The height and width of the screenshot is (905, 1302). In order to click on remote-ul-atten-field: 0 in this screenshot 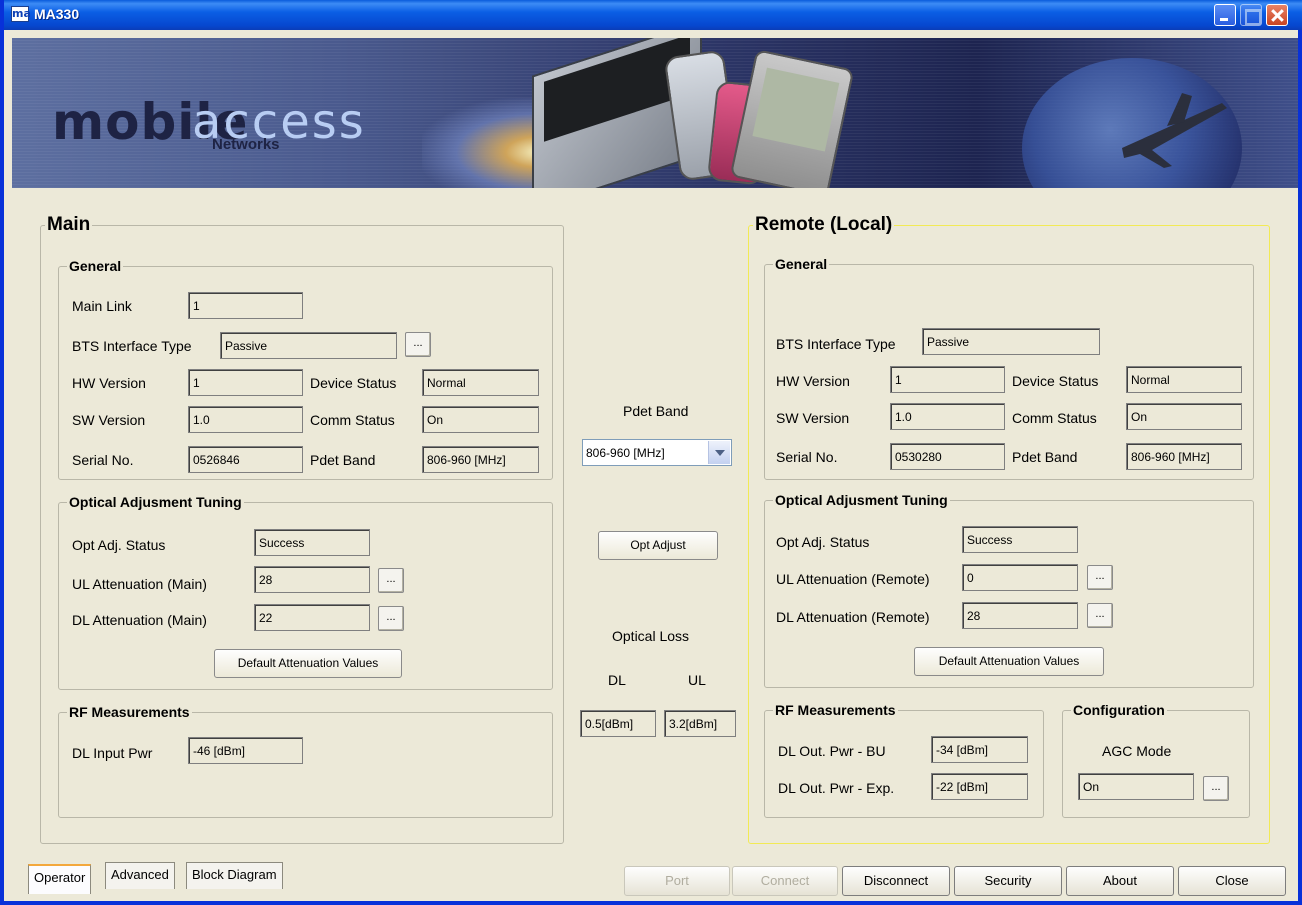, I will do `click(1020, 577)`.